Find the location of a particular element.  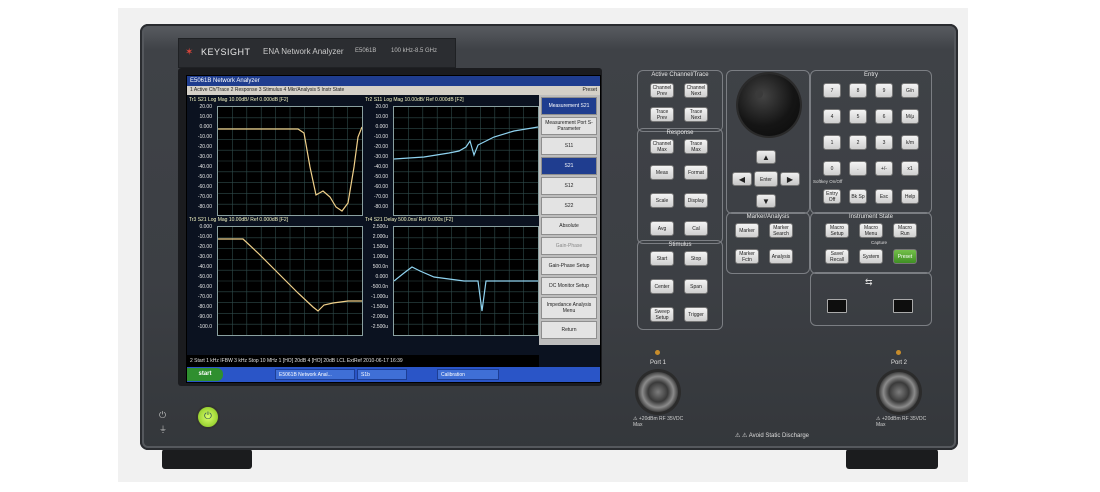

softkey-s12: S12 is located at coordinates (569, 186).